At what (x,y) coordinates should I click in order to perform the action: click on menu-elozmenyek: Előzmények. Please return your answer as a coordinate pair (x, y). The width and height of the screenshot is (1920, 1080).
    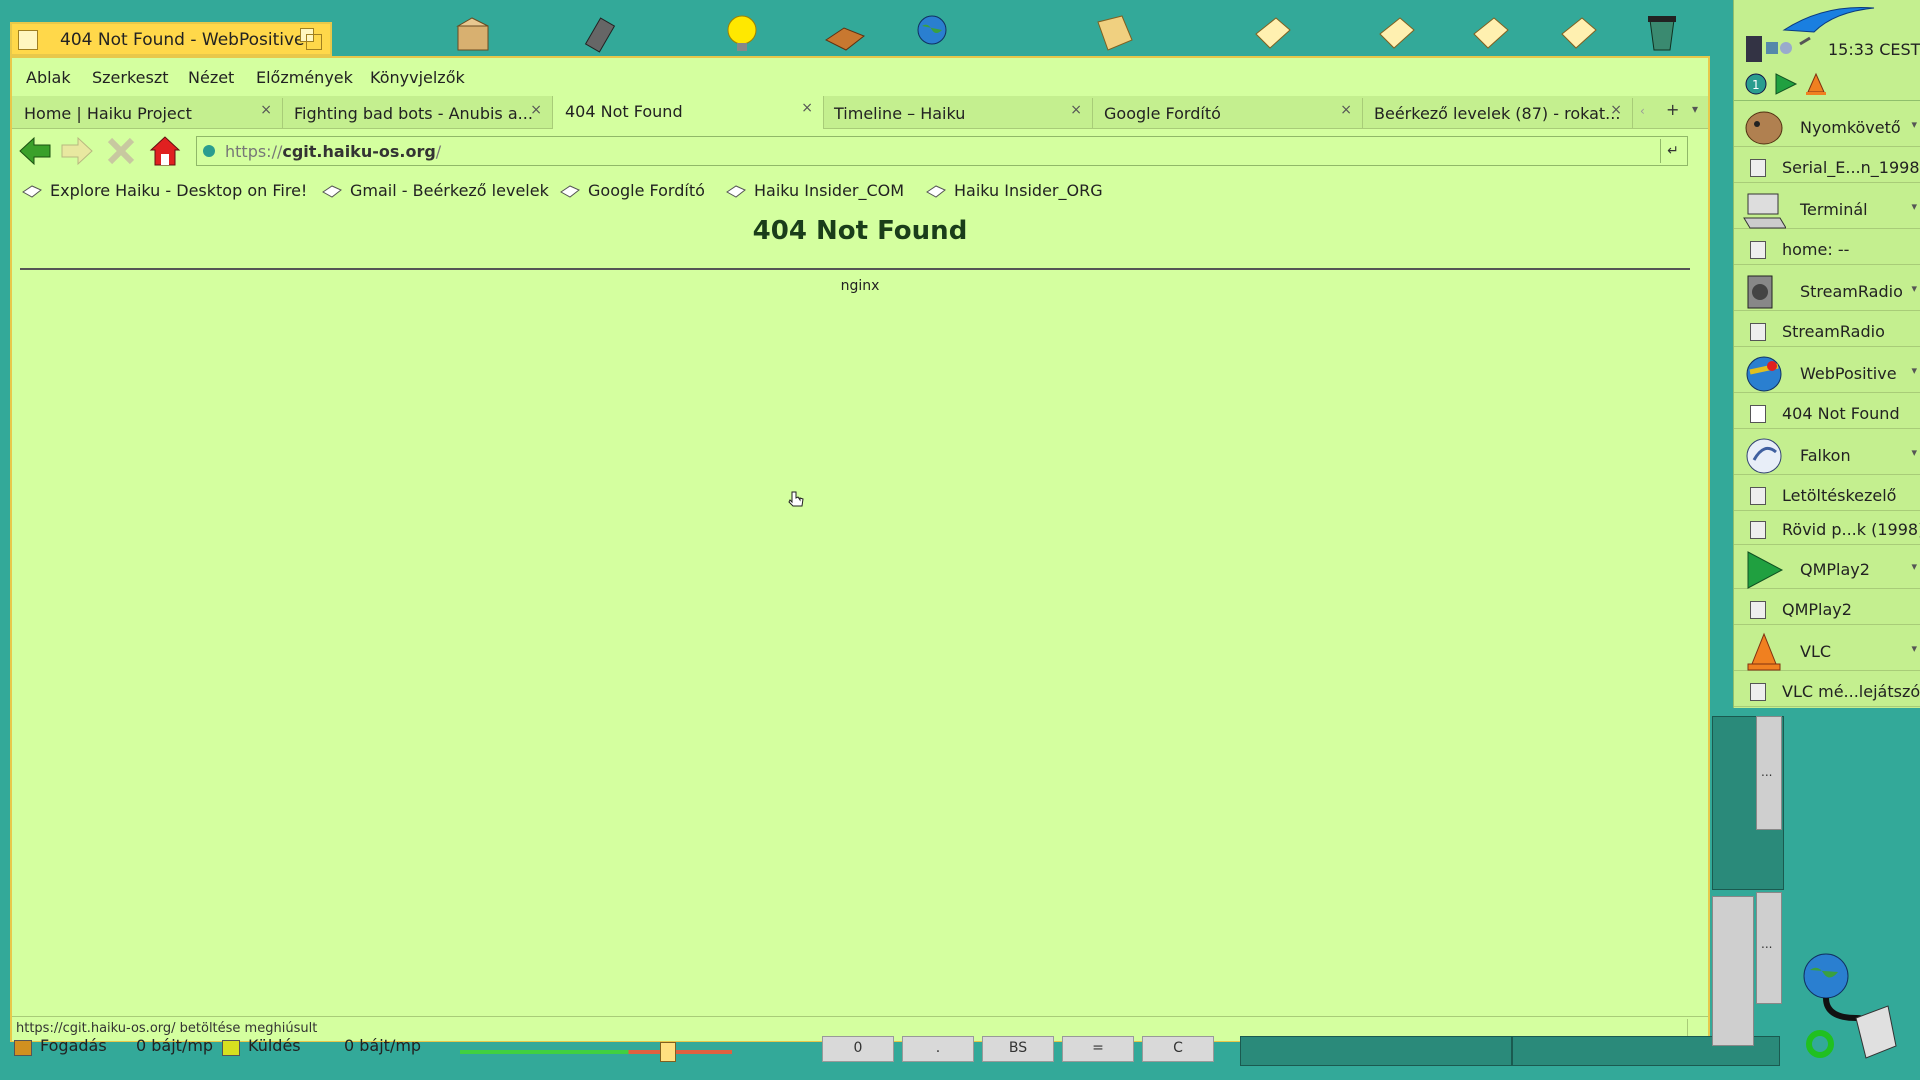
    Looking at the image, I should click on (304, 77).